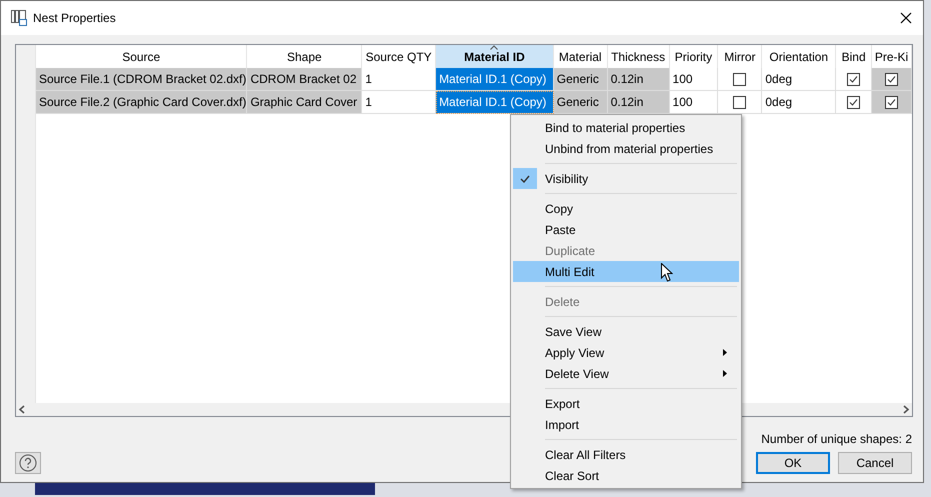 The width and height of the screenshot is (931, 497). I want to click on table-cell: Source File.2 (Graphic Card Cover.dxf), so click(142, 102).